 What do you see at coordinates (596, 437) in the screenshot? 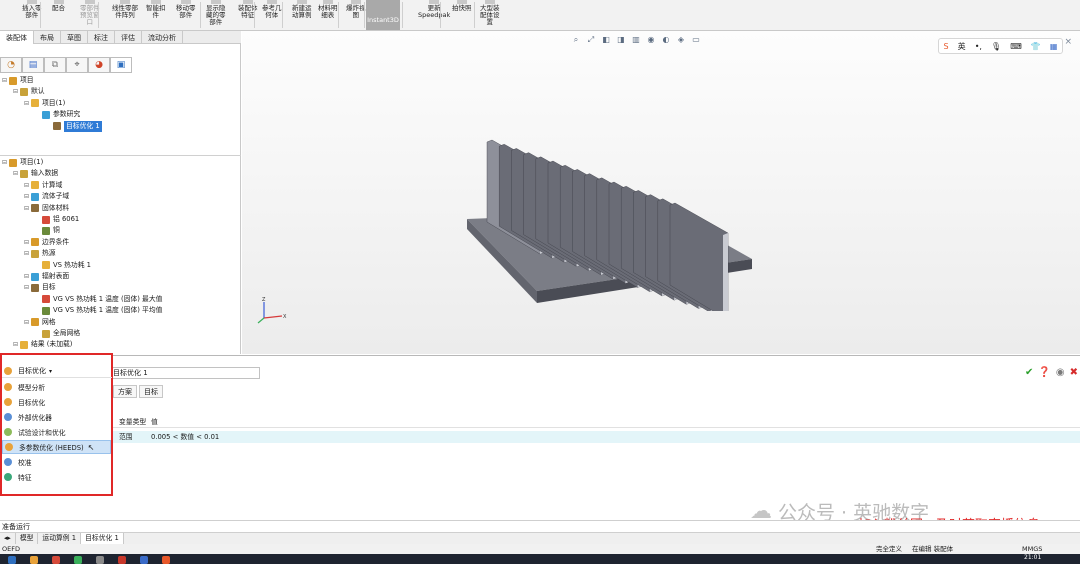
I see `table-row: 范围 0.005 < 数值 < 0.01` at bounding box center [596, 437].